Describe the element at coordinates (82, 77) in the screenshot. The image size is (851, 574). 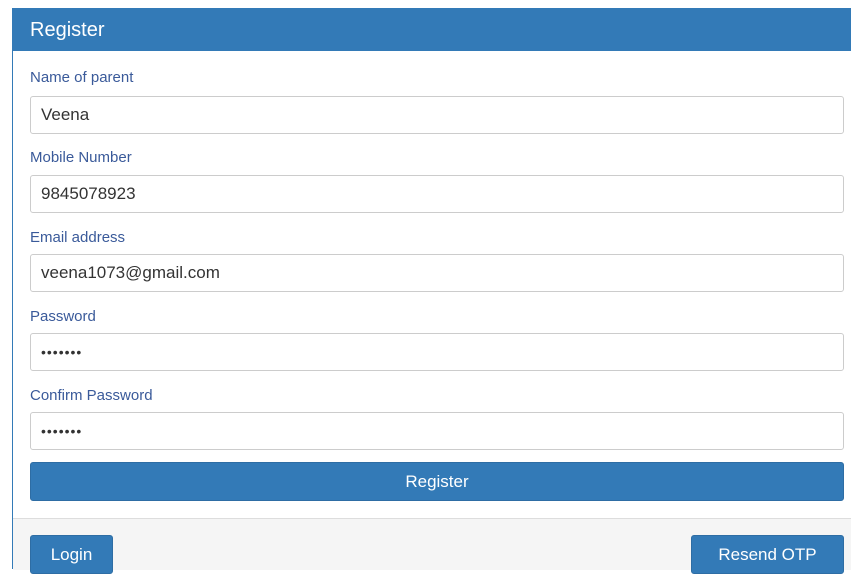
I see `parent-name-label: Name of parent` at that location.